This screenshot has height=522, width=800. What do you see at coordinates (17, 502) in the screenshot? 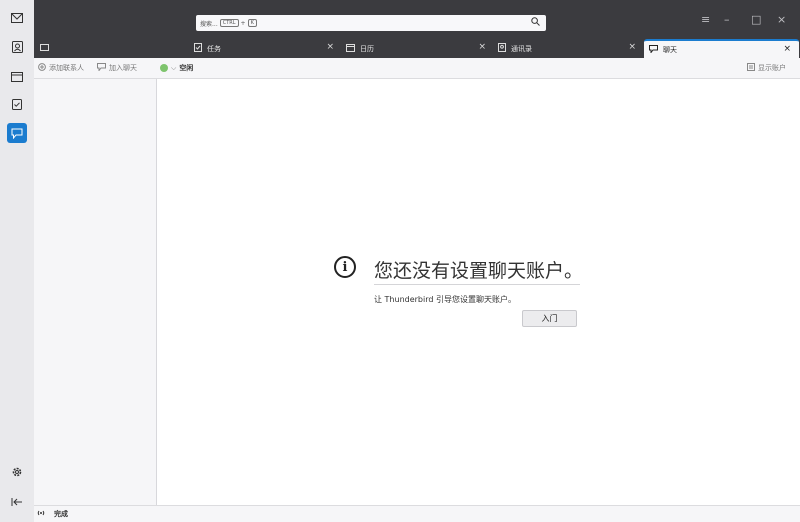
I see `collapse-left-icon` at bounding box center [17, 502].